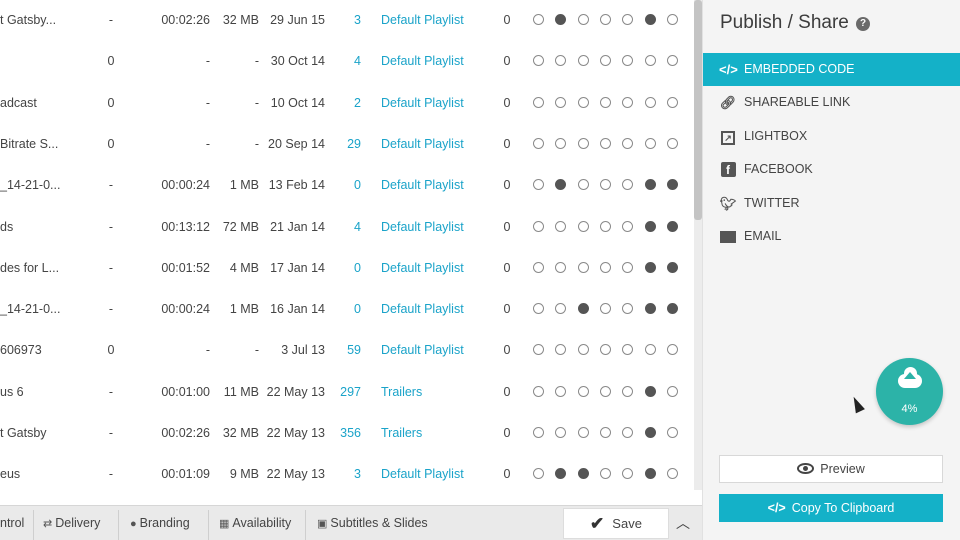  Describe the element at coordinates (909, 391) in the screenshot. I see `upload-progress-button: 4%` at that location.